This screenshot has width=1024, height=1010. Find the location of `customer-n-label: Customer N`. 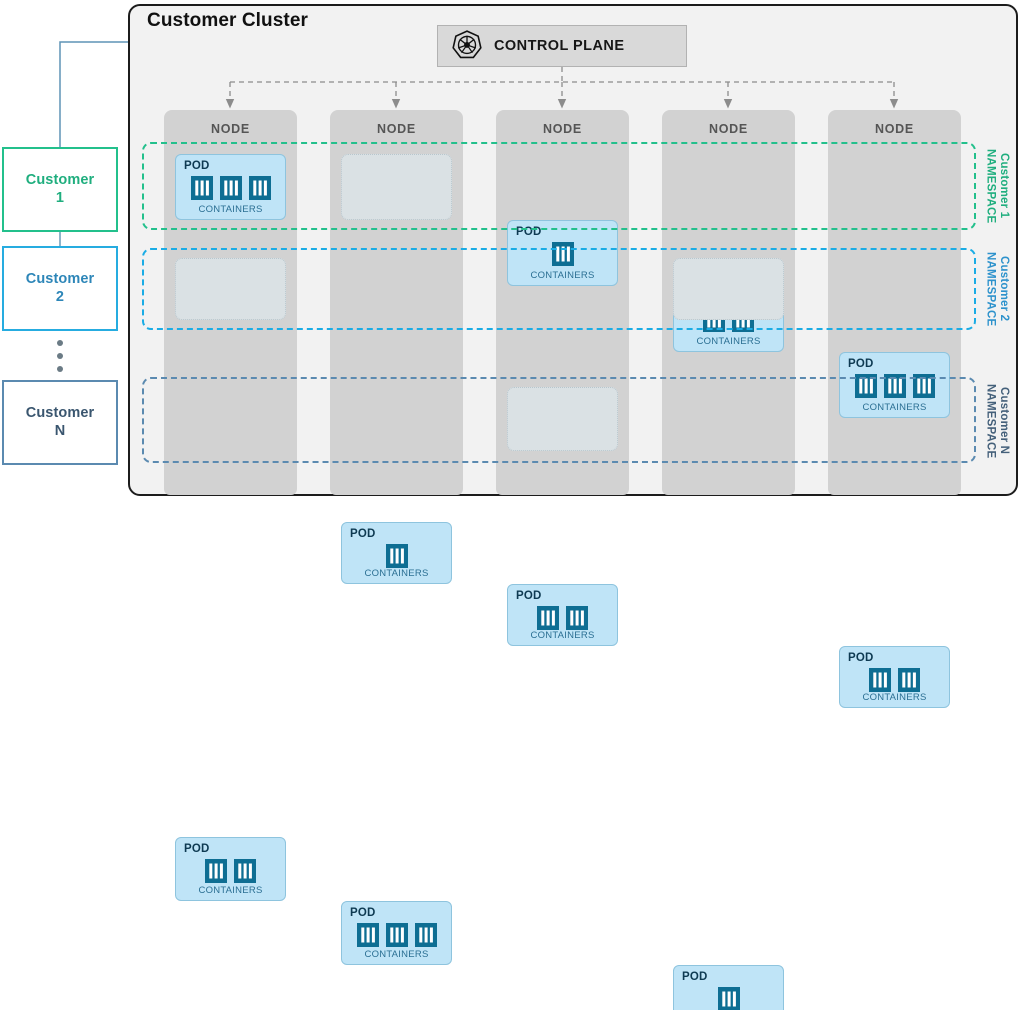

customer-n-label: Customer N is located at coordinates (60, 421).